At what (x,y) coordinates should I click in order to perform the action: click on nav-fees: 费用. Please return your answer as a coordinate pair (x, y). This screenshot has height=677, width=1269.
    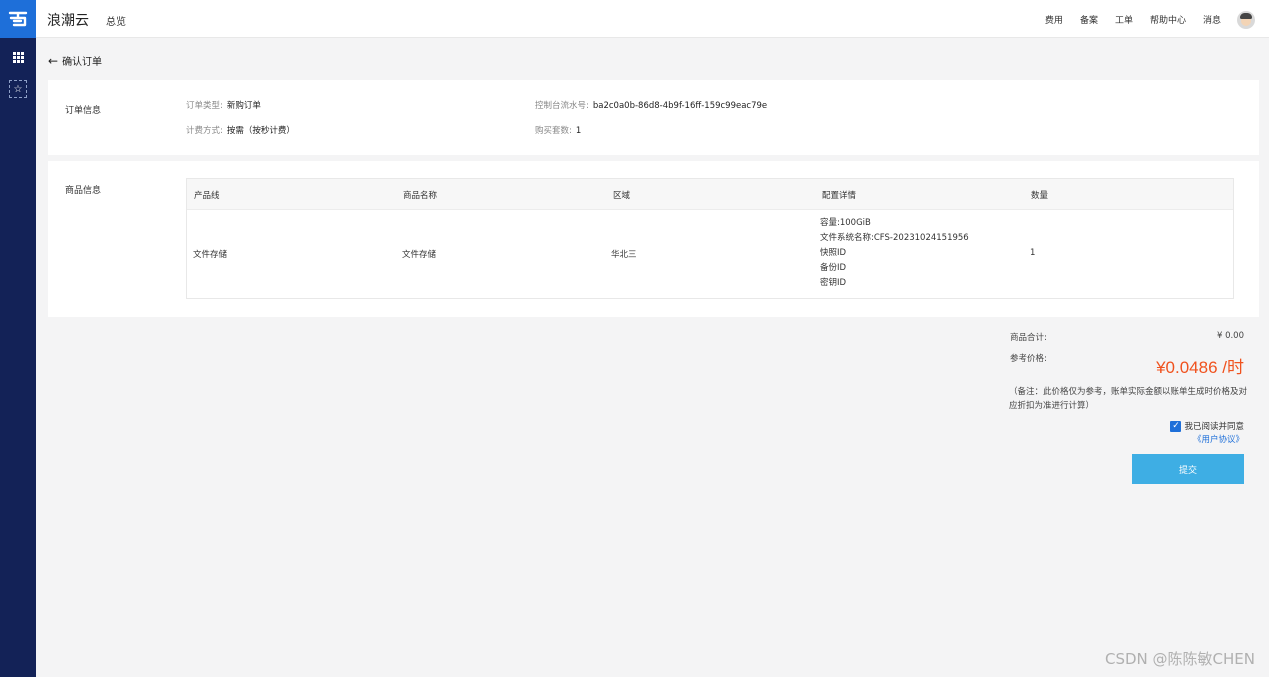
    Looking at the image, I should click on (1054, 19).